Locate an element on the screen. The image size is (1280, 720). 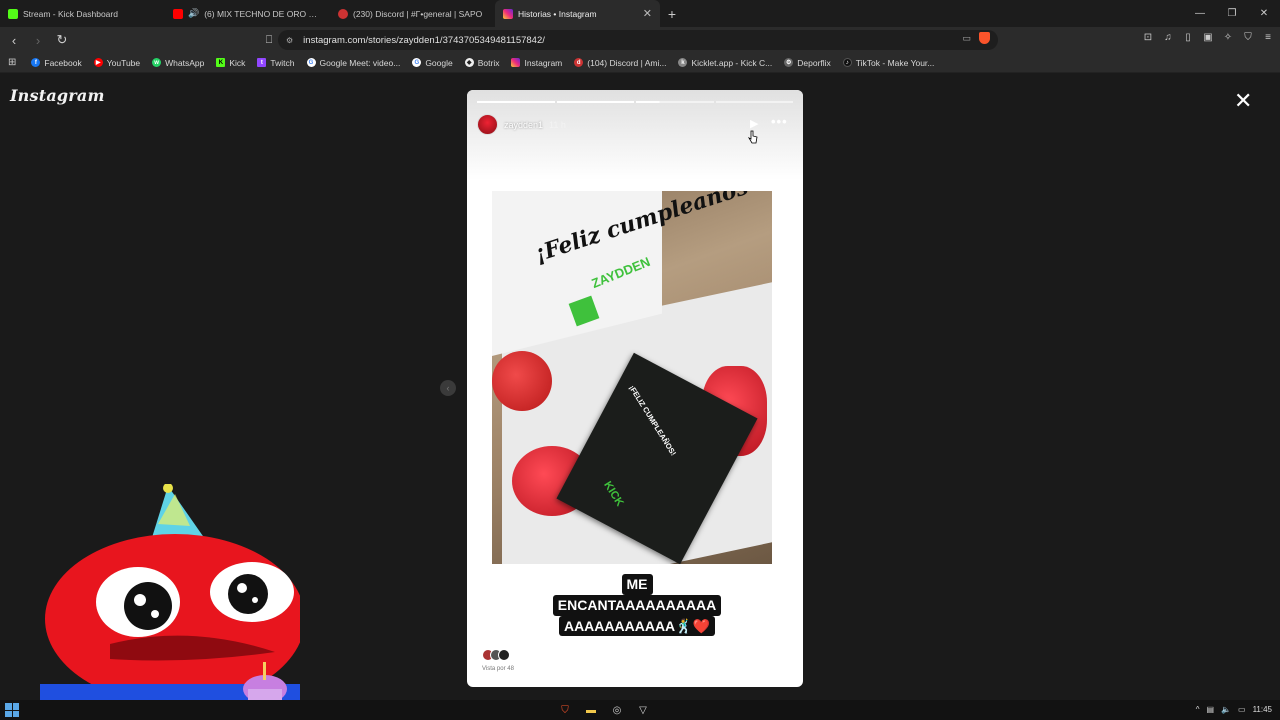
twitch-icon: t is located at coordinates (262, 62).